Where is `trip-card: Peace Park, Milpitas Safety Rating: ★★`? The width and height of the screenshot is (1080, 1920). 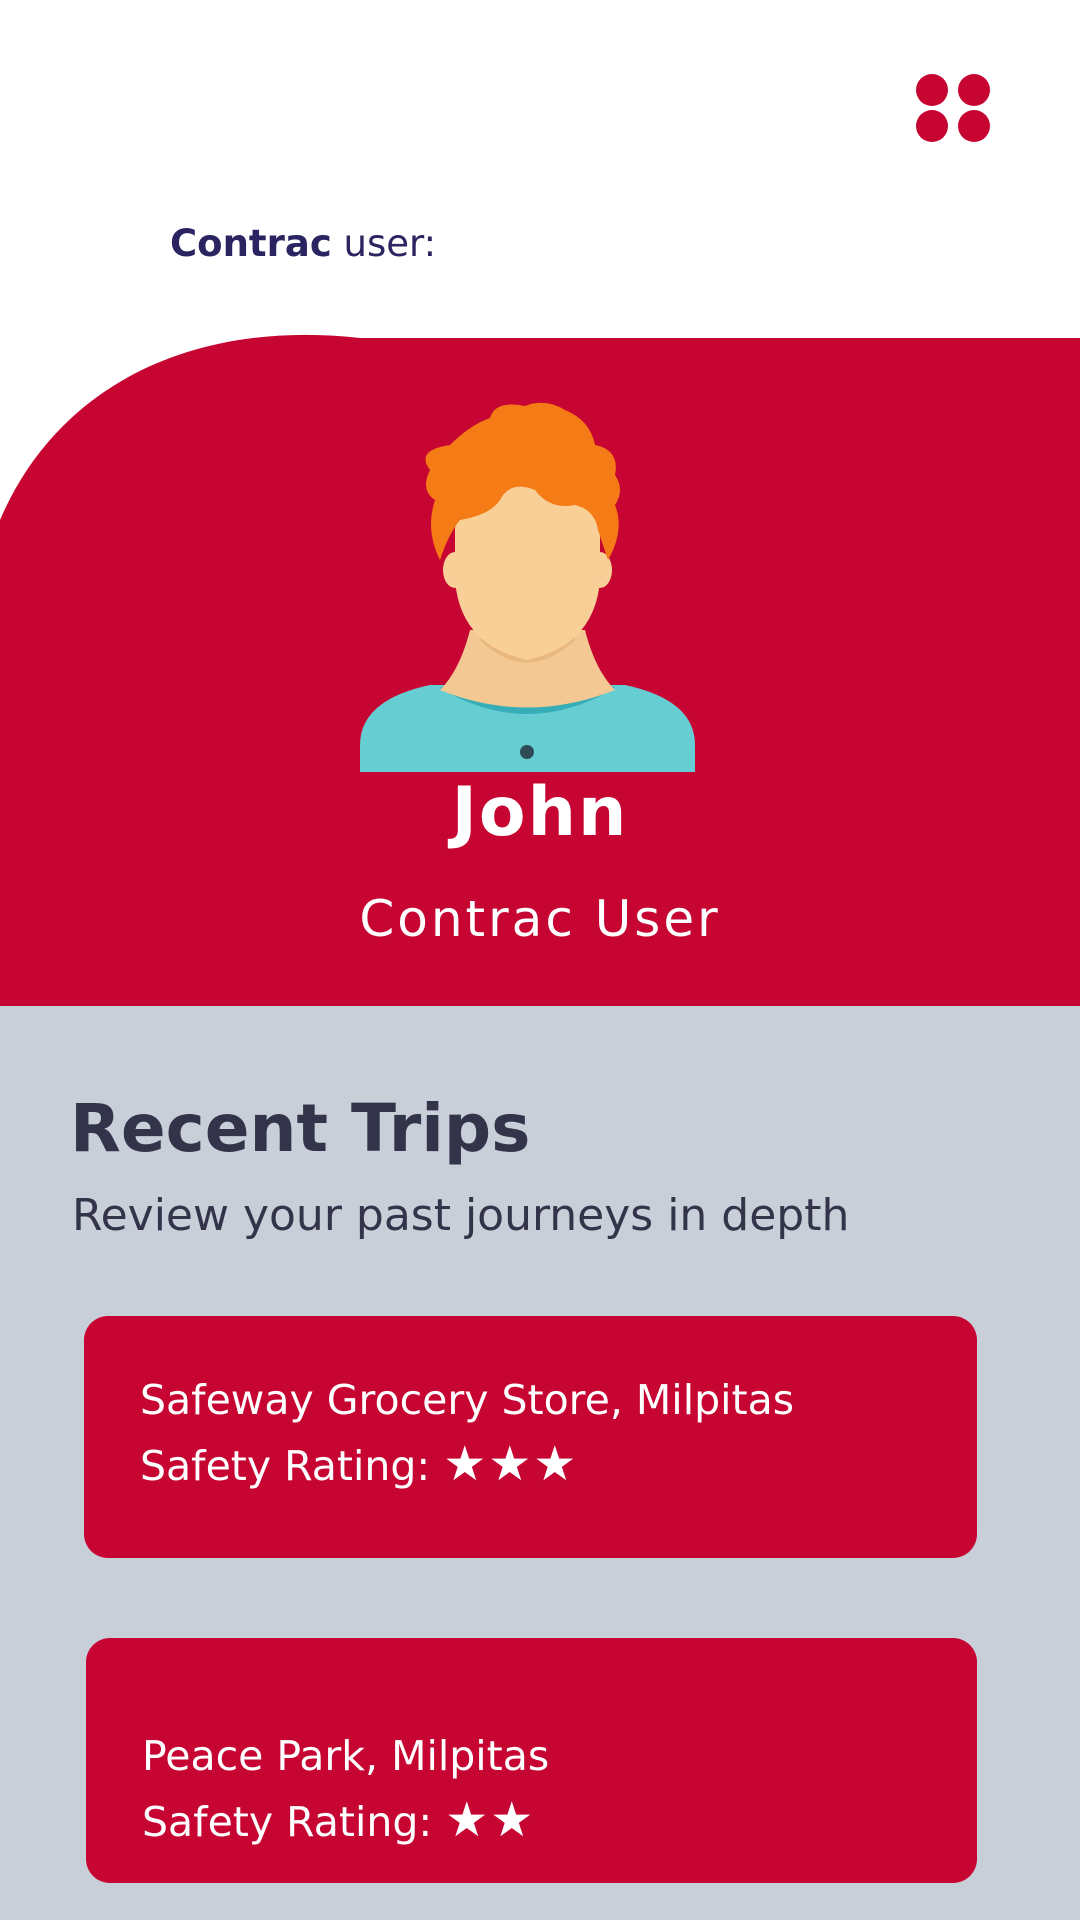
trip-card: Peace Park, Milpitas Safety Rating: ★★ is located at coordinates (531, 1760).